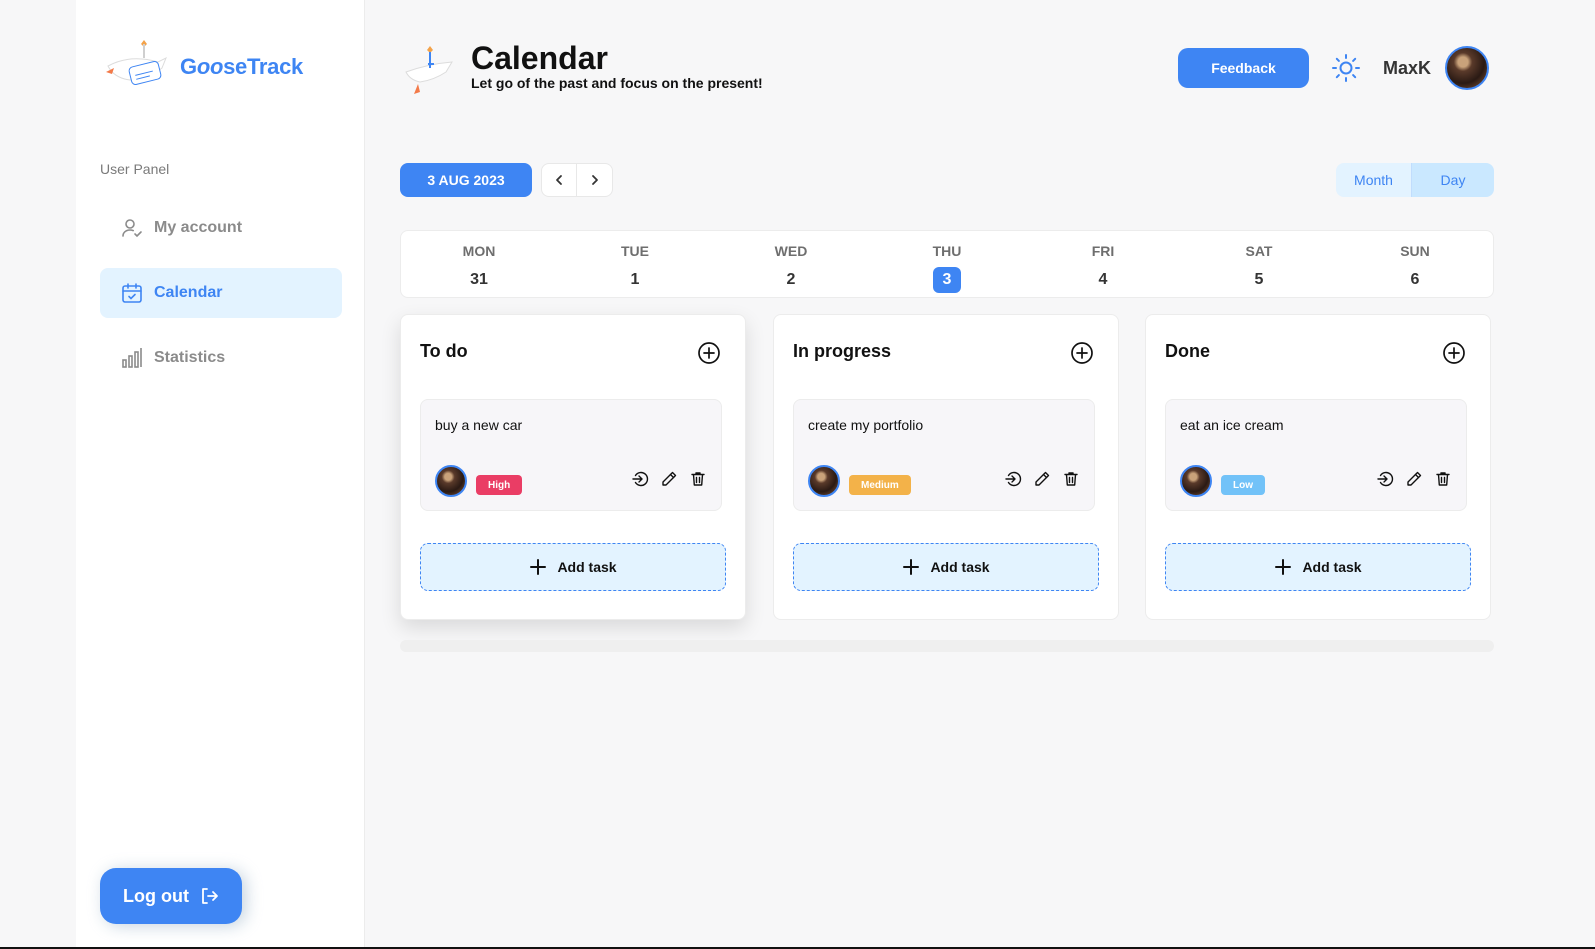 This screenshot has width=1595, height=949. I want to click on sidebar-item-label: Calendar, so click(188, 292).